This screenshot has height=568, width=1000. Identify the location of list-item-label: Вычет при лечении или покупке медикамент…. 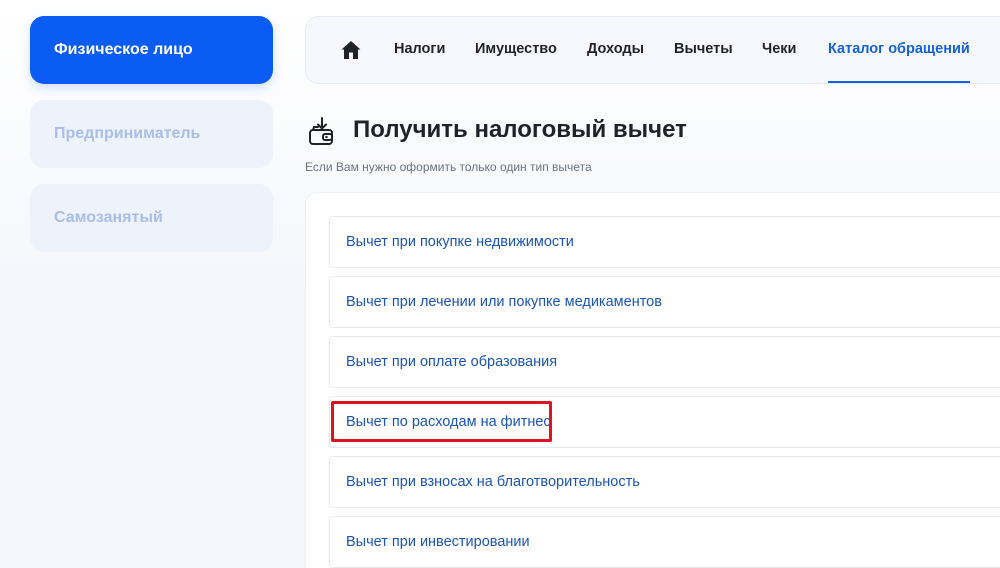
(504, 302).